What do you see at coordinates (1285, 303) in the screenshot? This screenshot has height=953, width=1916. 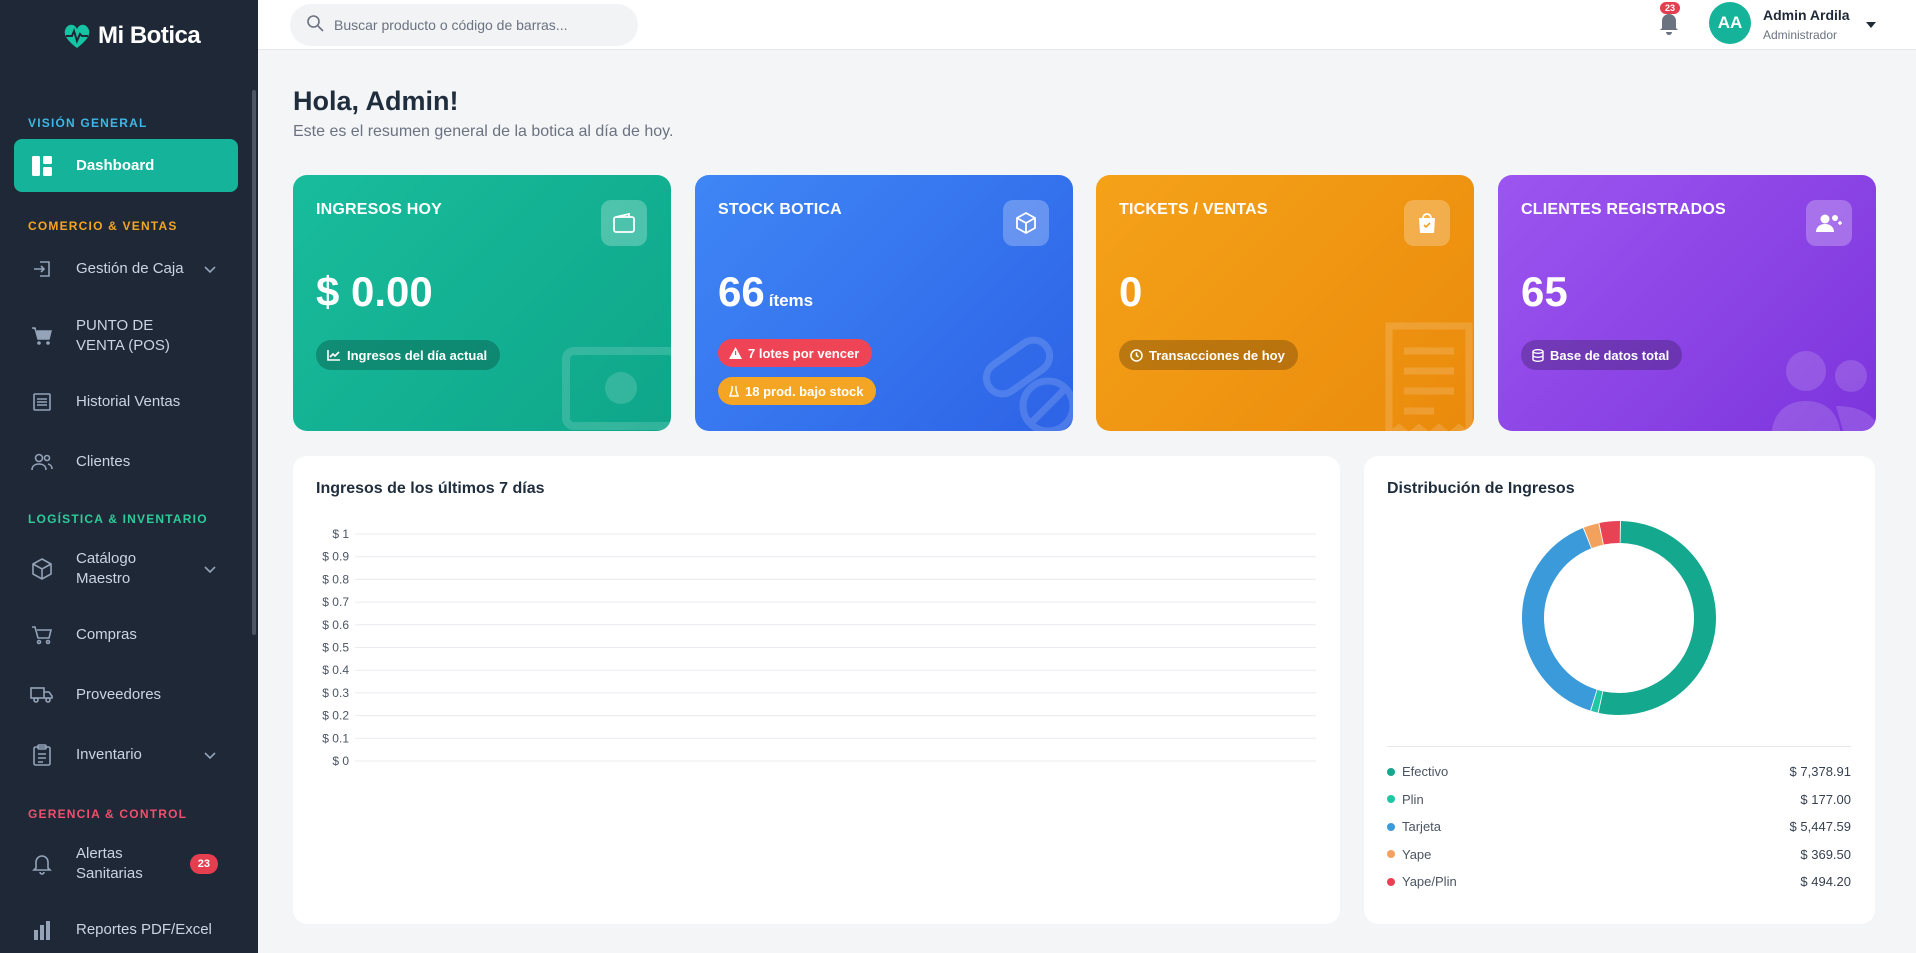 I see `card-tickets: TICKETS / VENTAS 0 Transacciones de hoy` at bounding box center [1285, 303].